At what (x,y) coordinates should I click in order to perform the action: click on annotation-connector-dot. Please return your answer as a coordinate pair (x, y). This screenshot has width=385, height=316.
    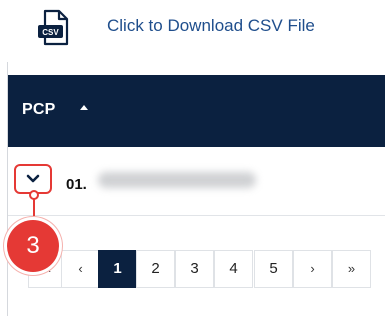
    Looking at the image, I should click on (34, 195).